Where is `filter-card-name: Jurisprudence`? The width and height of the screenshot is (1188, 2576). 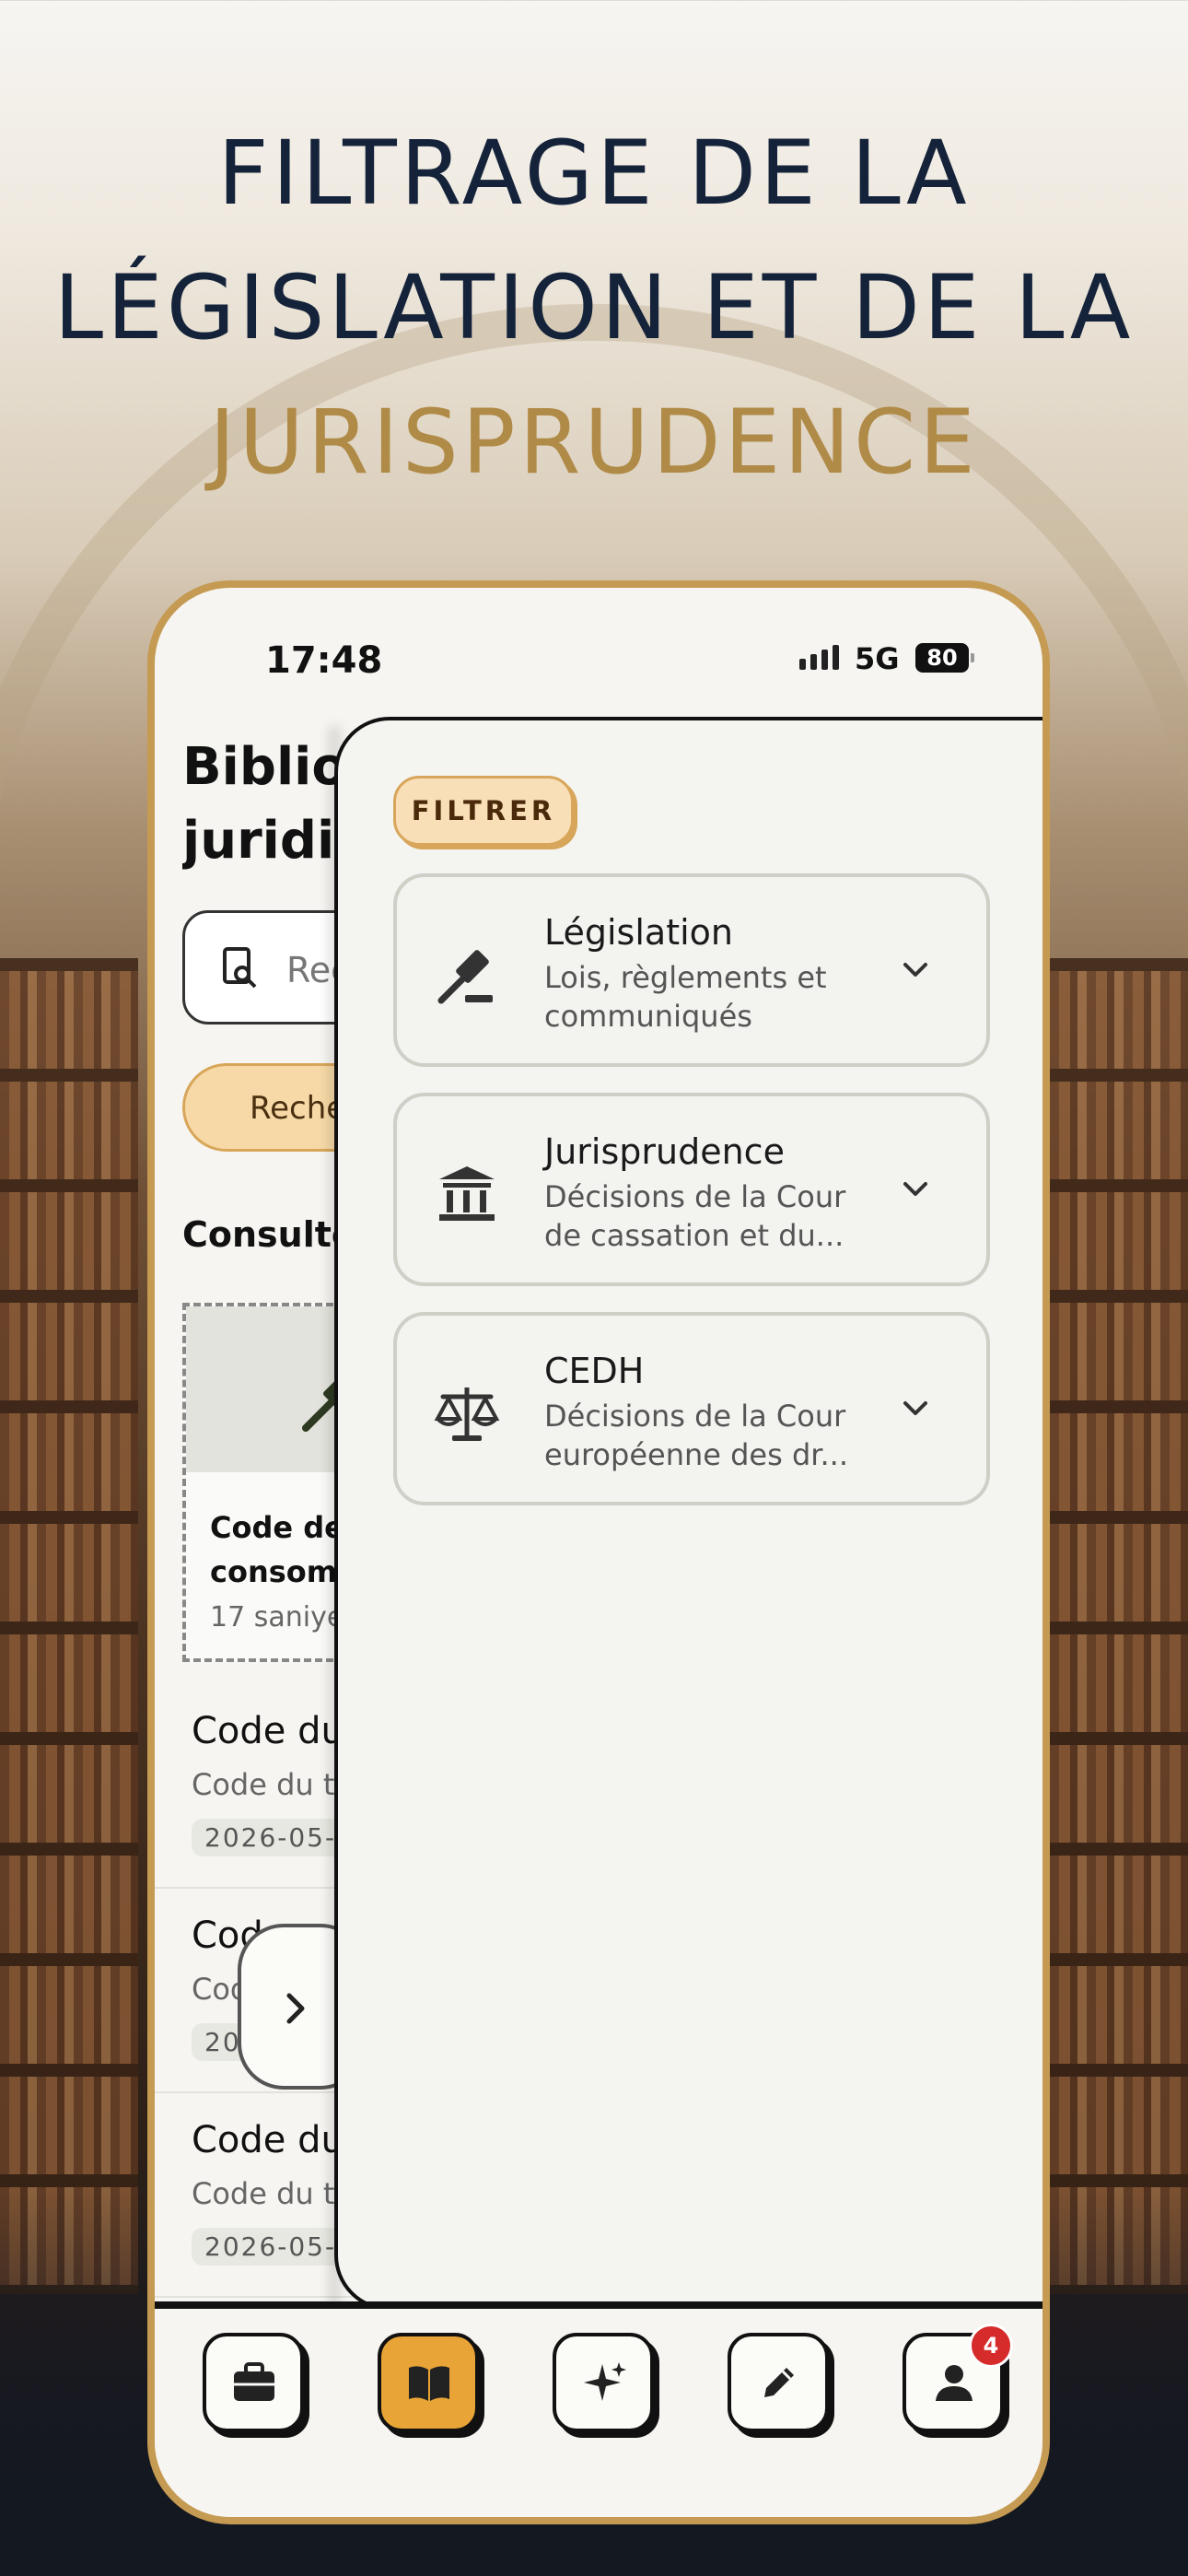 filter-card-name: Jurisprudence is located at coordinates (664, 1151).